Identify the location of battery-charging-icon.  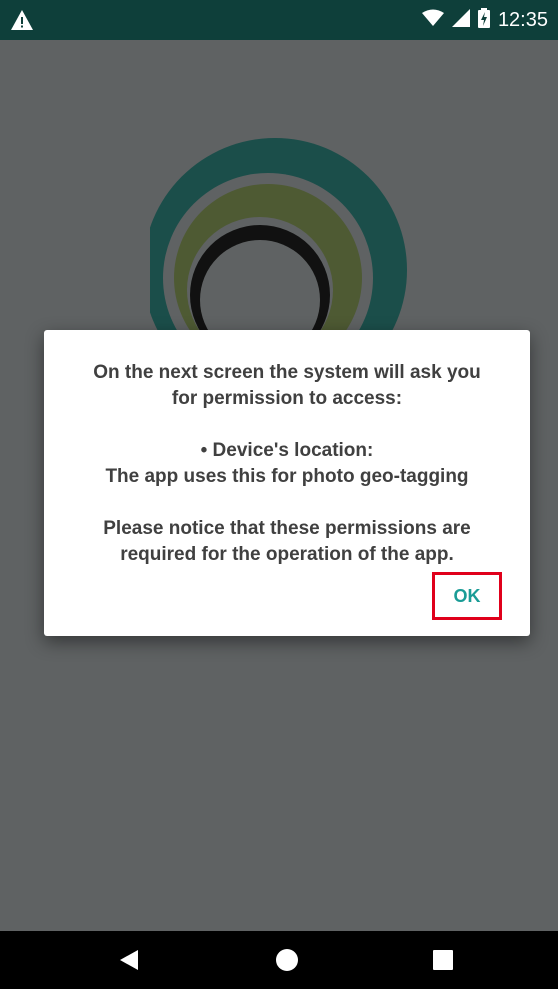
(483, 20).